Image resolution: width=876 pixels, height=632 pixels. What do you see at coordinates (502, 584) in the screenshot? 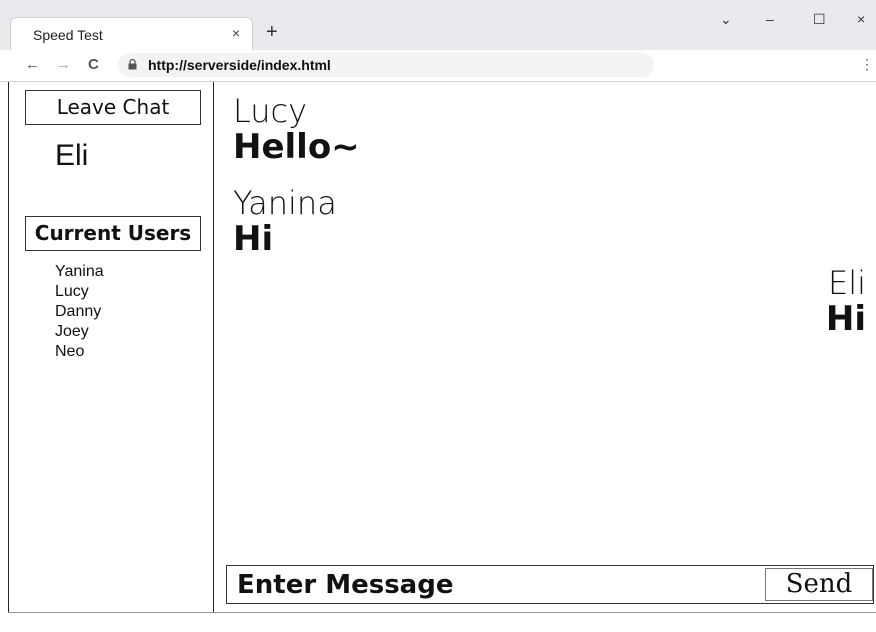
I see `message-input` at bounding box center [502, 584].